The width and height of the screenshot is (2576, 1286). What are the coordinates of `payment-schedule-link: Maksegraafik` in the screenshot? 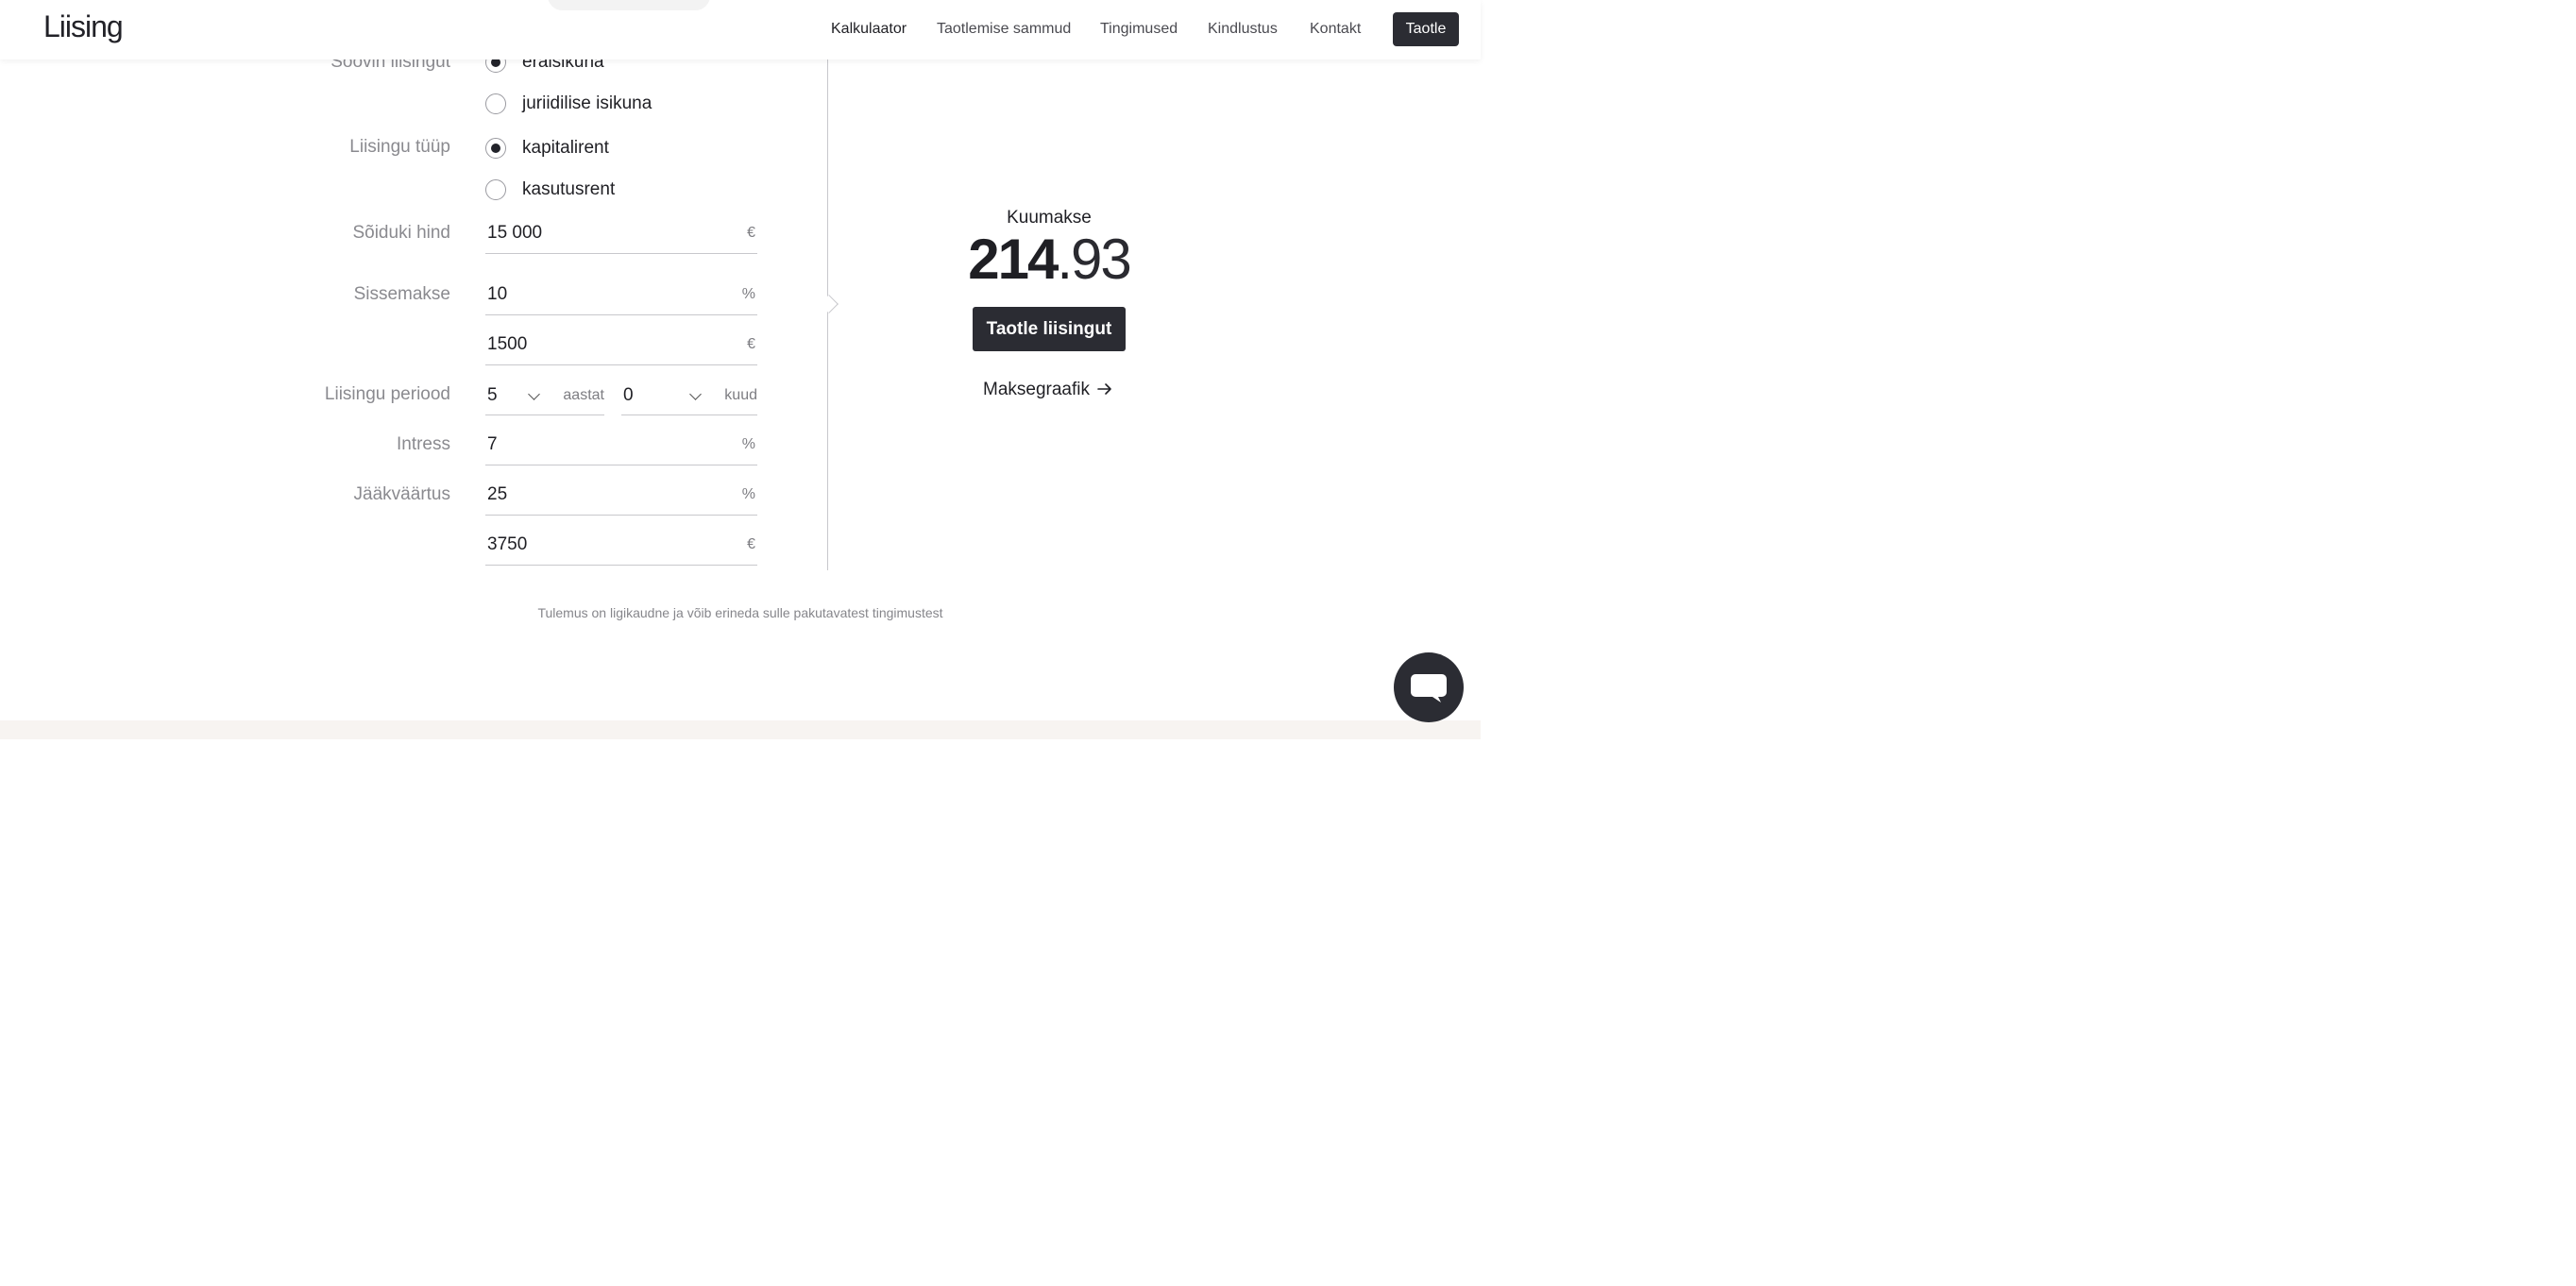 It's located at (1047, 390).